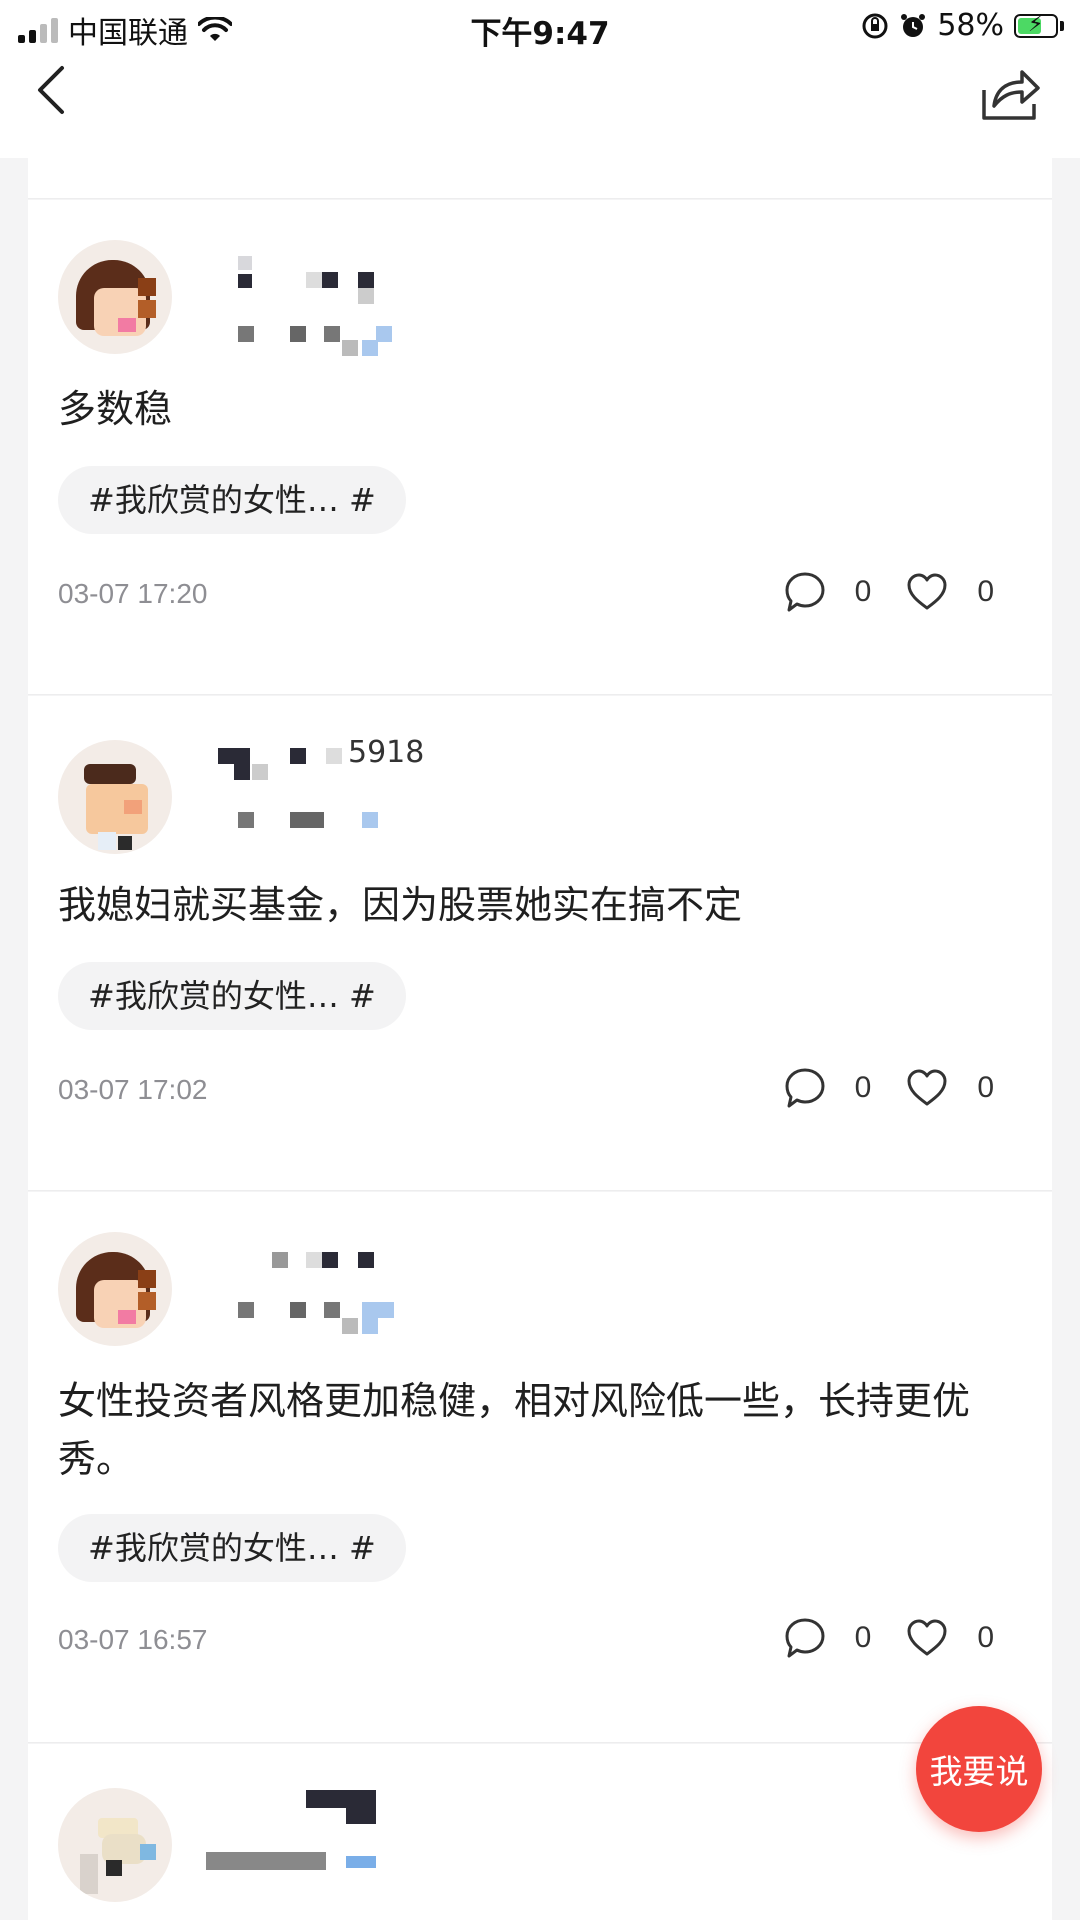 The image size is (1080, 1920). What do you see at coordinates (913, 25) in the screenshot?
I see `alarm-icon` at bounding box center [913, 25].